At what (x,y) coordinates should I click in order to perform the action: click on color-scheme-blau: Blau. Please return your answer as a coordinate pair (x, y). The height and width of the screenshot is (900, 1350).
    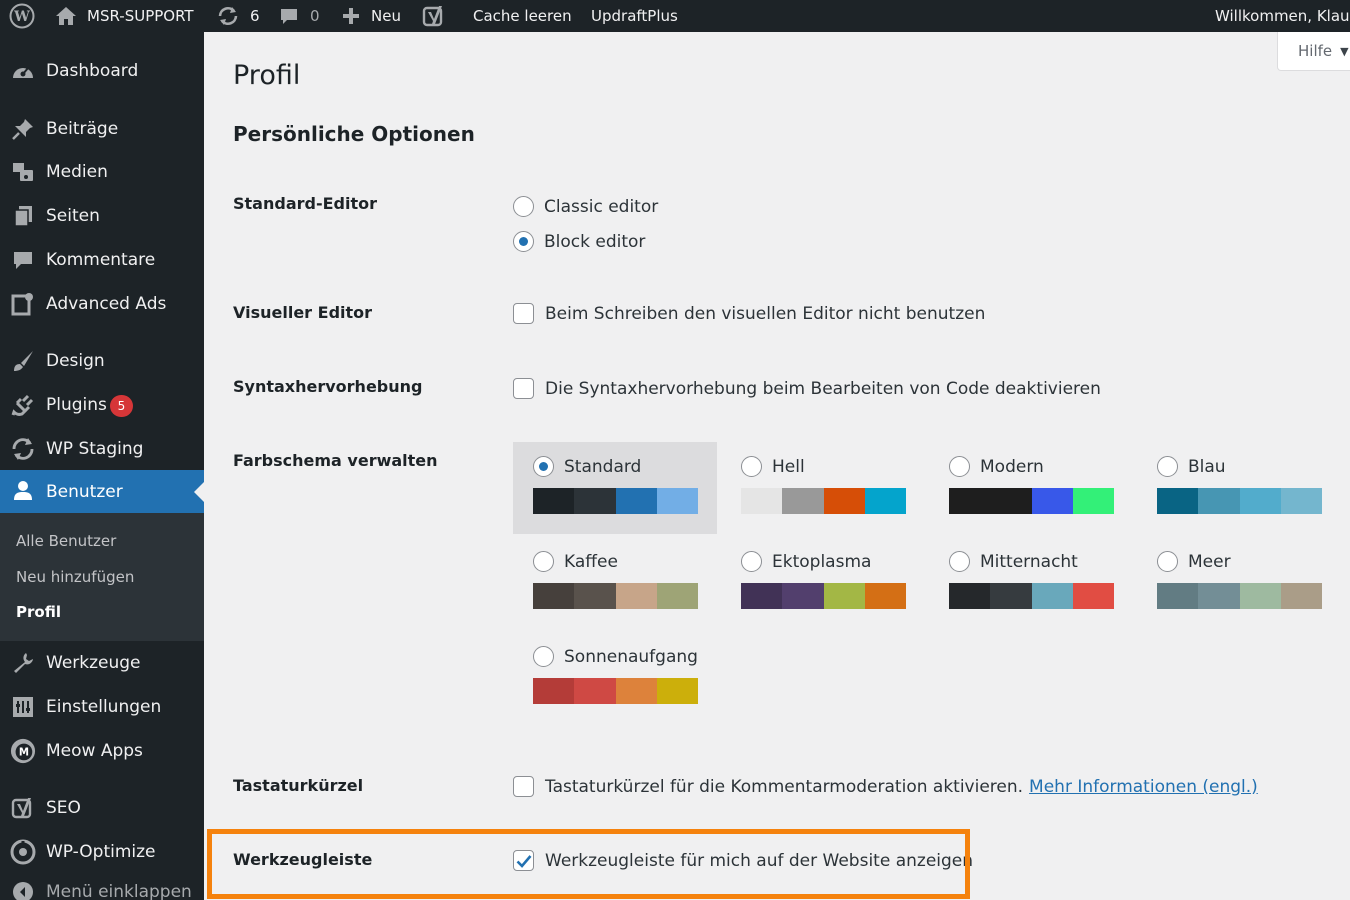
    Looking at the image, I should click on (1239, 488).